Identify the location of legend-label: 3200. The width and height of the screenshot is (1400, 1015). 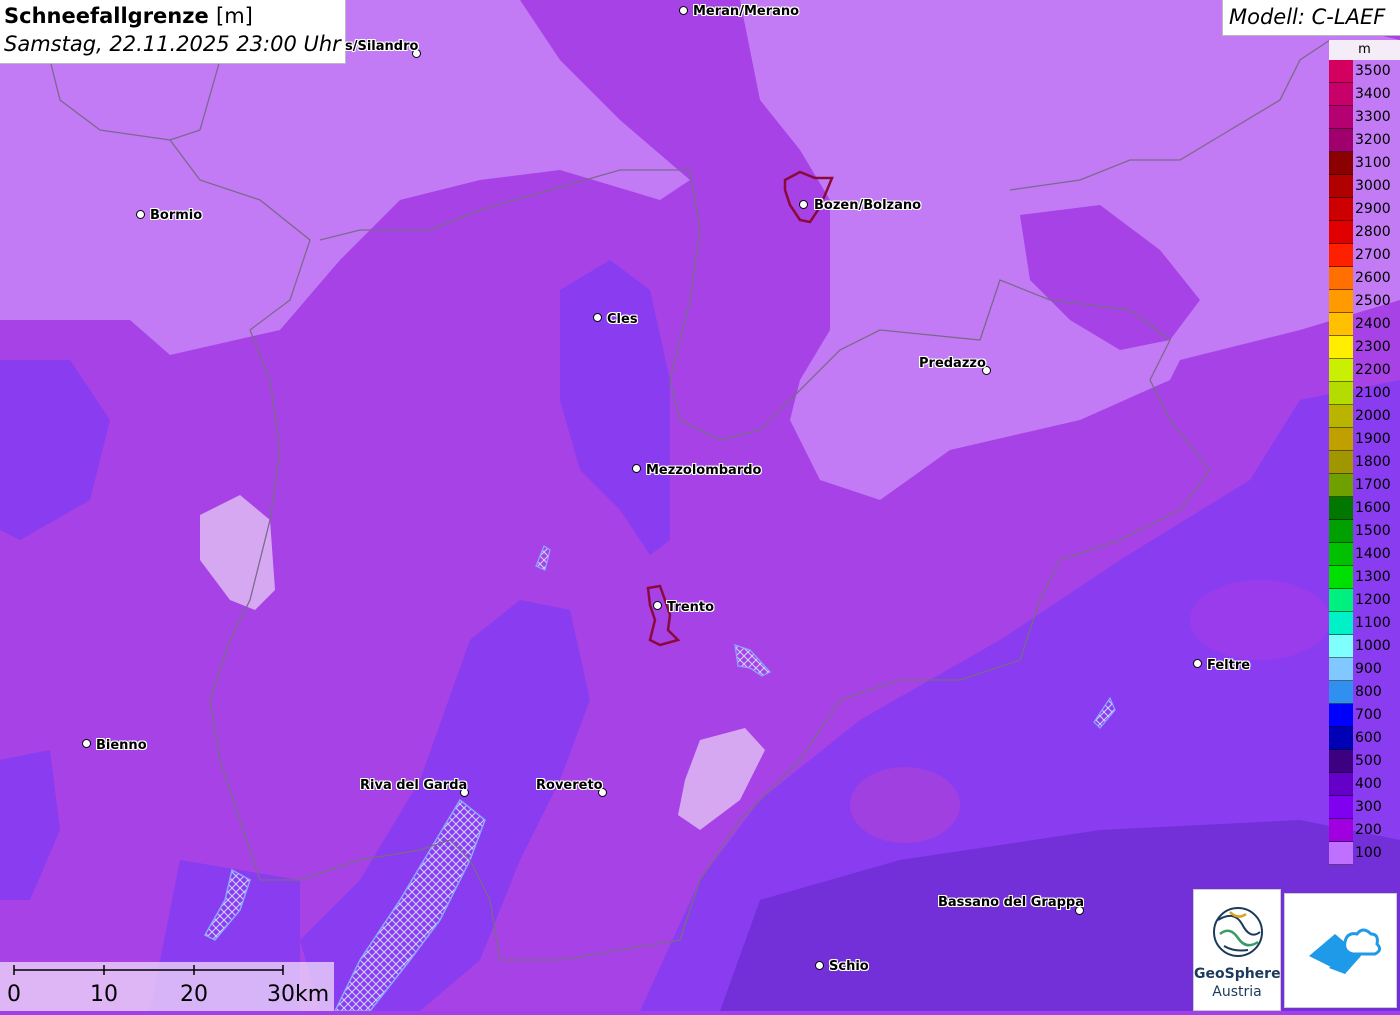
(1373, 140).